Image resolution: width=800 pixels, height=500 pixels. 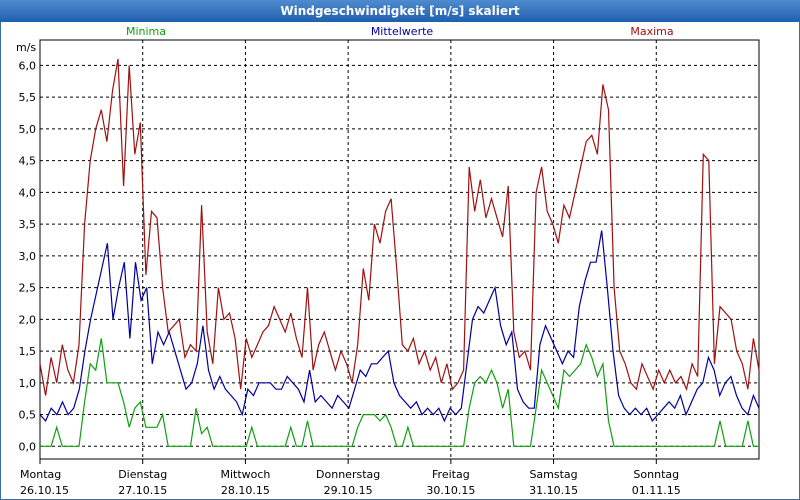 What do you see at coordinates (450, 490) in the screenshot?
I see `x-tick-date-label: 30.10.15` at bounding box center [450, 490].